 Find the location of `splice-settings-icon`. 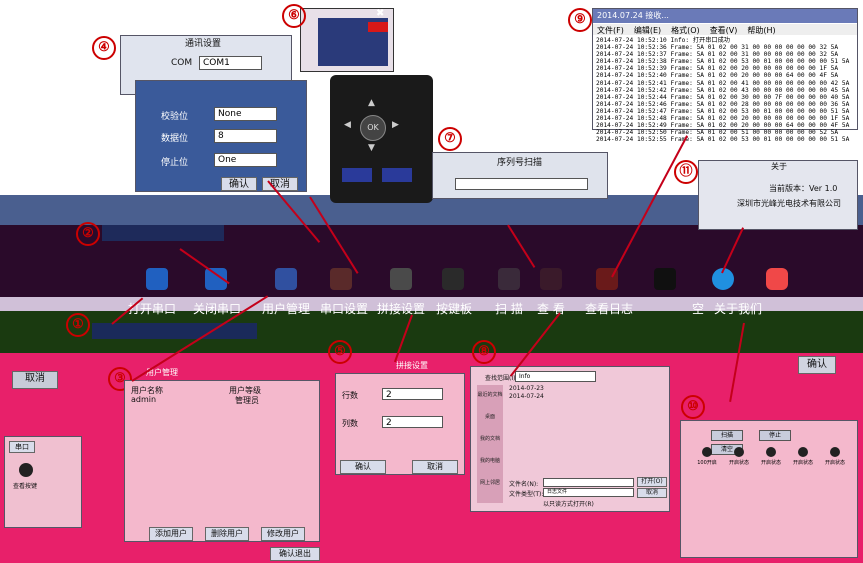

splice-settings-icon is located at coordinates (401, 279).